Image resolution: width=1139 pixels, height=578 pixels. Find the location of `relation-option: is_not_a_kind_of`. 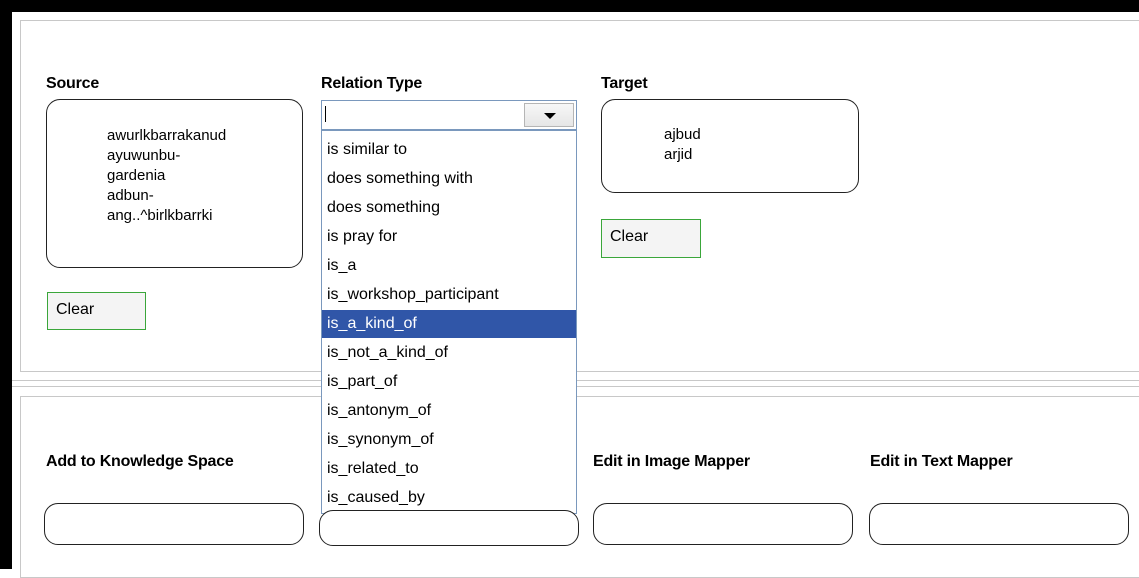

relation-option: is_not_a_kind_of is located at coordinates (449, 353).